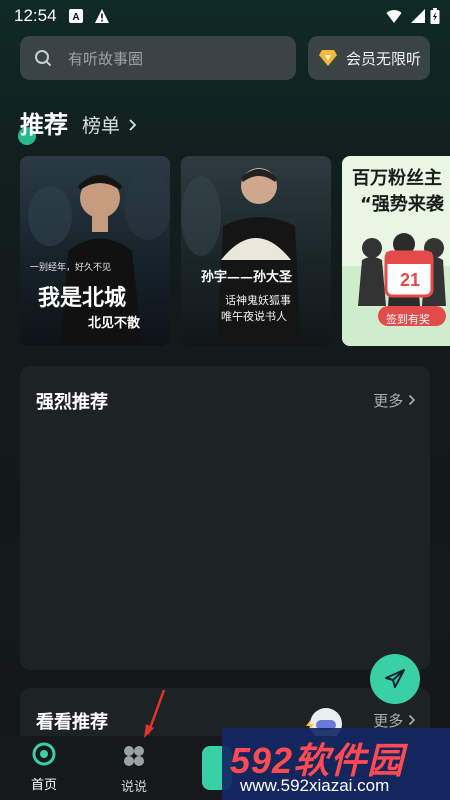 The width and height of the screenshot is (450, 800). What do you see at coordinates (254, 316) in the screenshot?
I see `banner-caption-2: 唯午夜说书人` at bounding box center [254, 316].